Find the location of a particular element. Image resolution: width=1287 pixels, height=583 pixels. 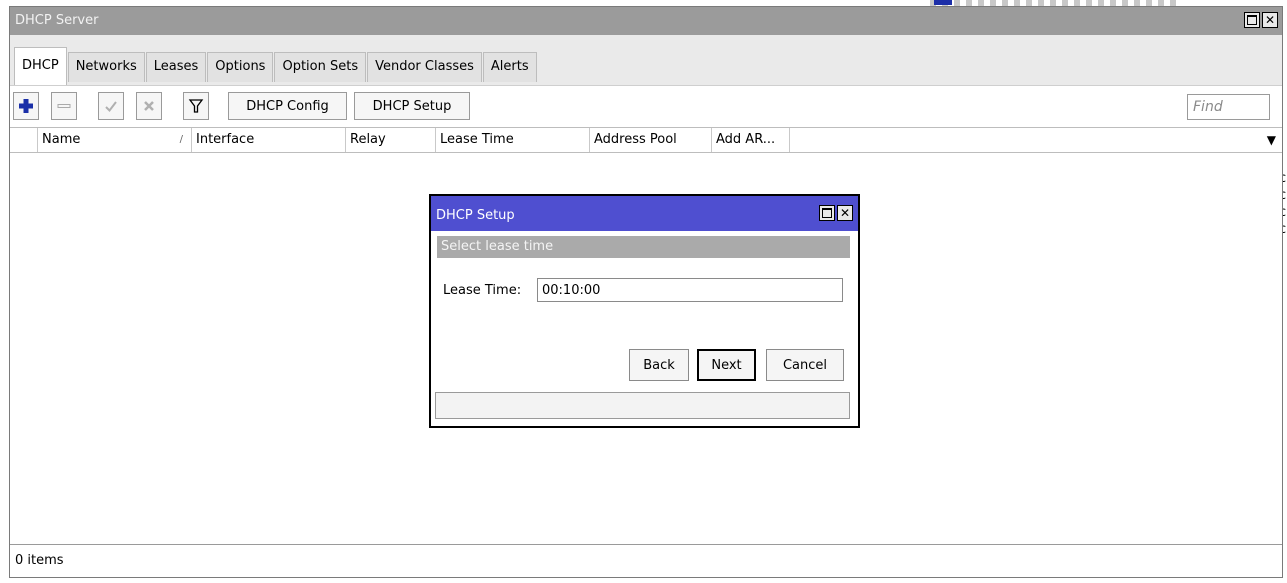

add-button is located at coordinates (26, 106).